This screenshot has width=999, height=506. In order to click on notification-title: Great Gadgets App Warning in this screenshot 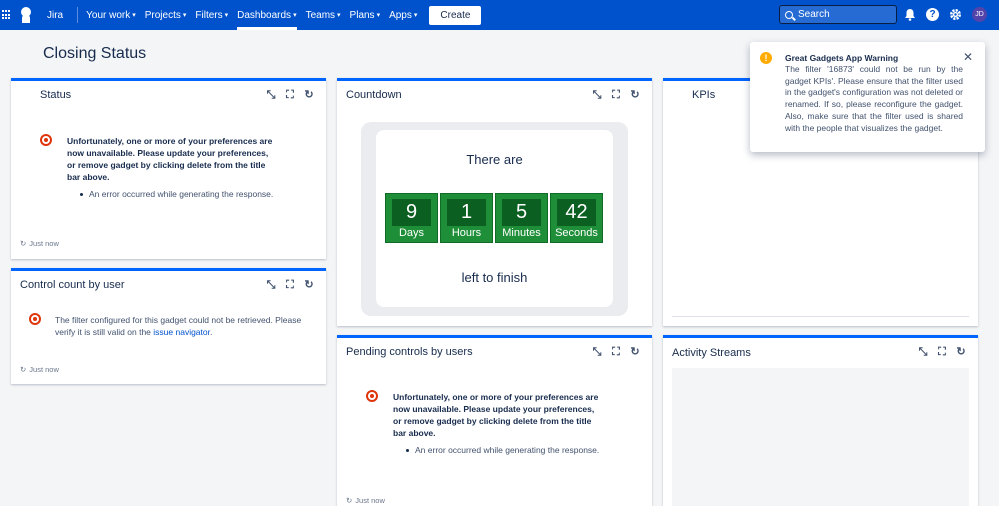, I will do `click(842, 58)`.